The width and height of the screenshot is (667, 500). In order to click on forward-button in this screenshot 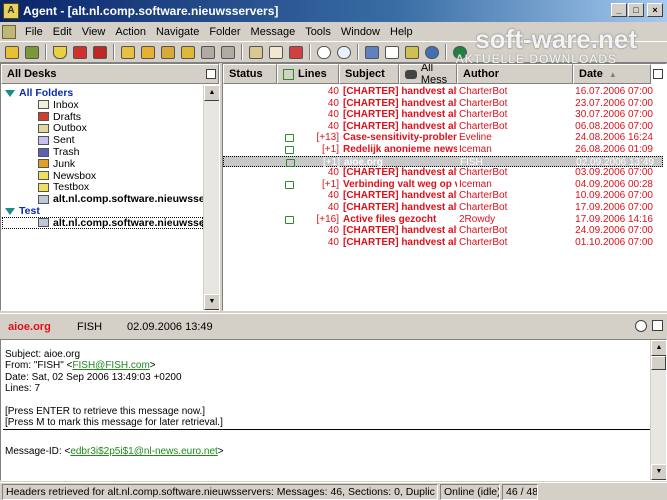, I will do `click(187, 52)`.